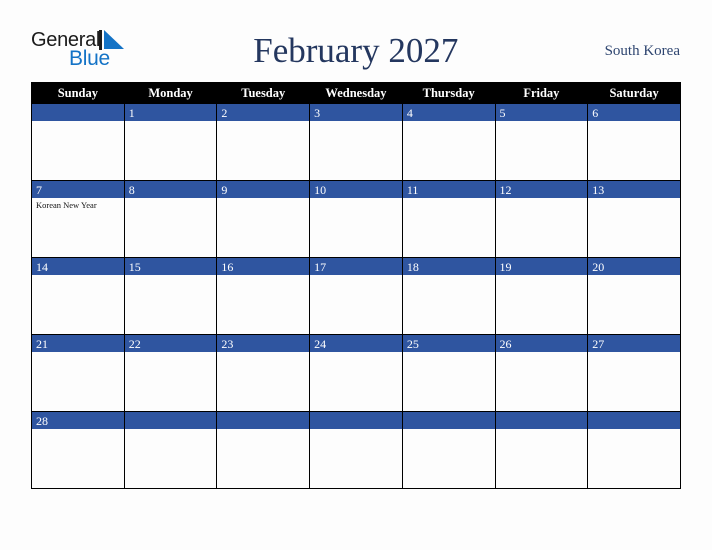 This screenshot has height=550, width=712. I want to click on day-cell: 16, so click(263, 296).